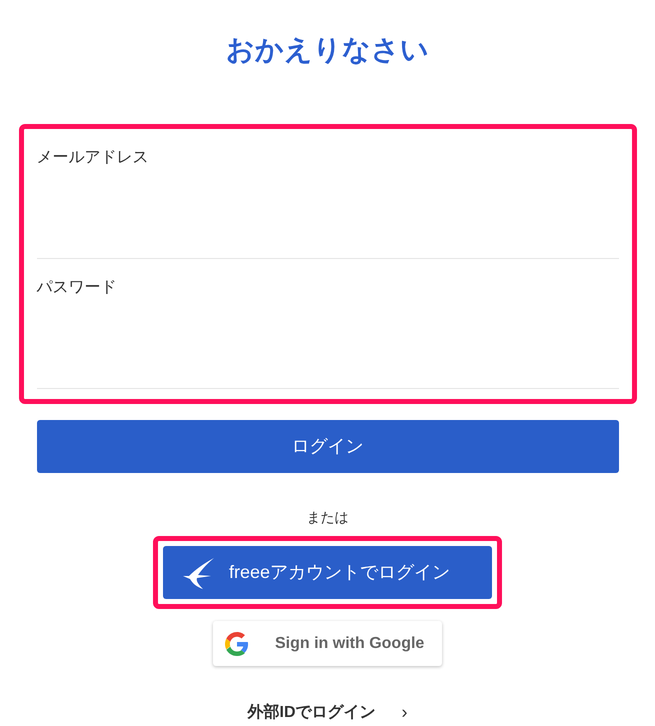 The image size is (655, 726). What do you see at coordinates (237, 644) in the screenshot?
I see `google-logo-icon` at bounding box center [237, 644].